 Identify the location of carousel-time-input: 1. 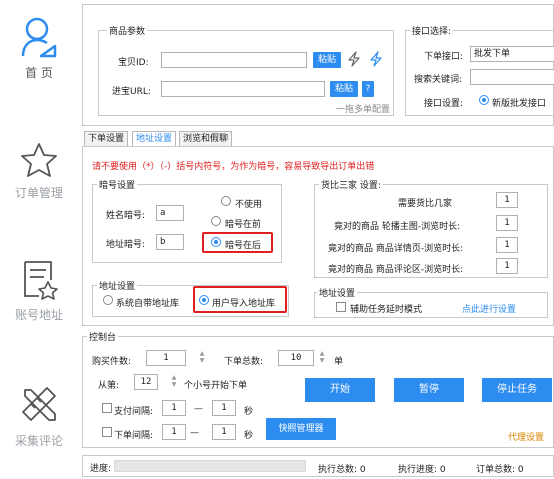
(507, 223).